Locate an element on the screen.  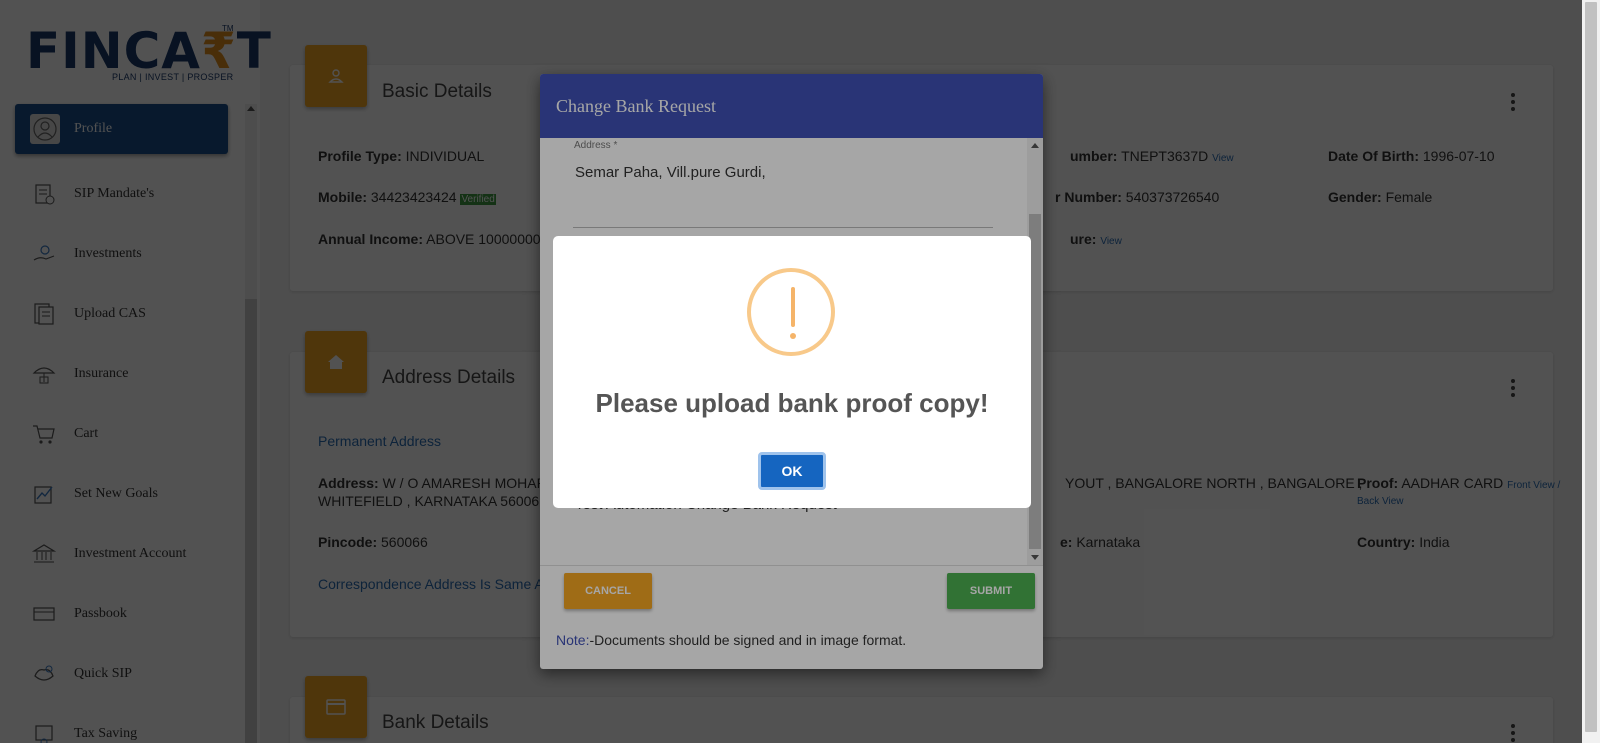
page-scrollbar is located at coordinates (1591, 371).